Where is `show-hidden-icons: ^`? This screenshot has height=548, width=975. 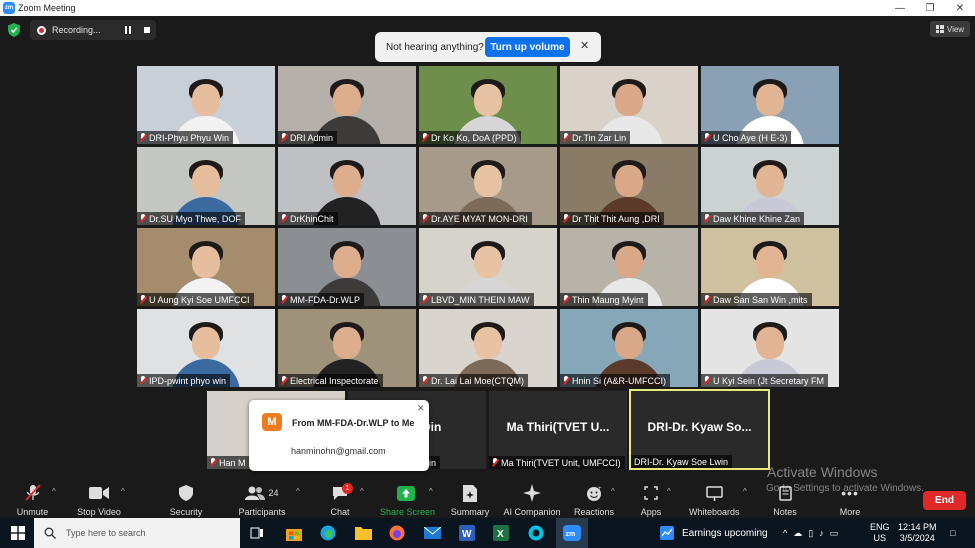
show-hidden-icons: ^ is located at coordinates (785, 533).